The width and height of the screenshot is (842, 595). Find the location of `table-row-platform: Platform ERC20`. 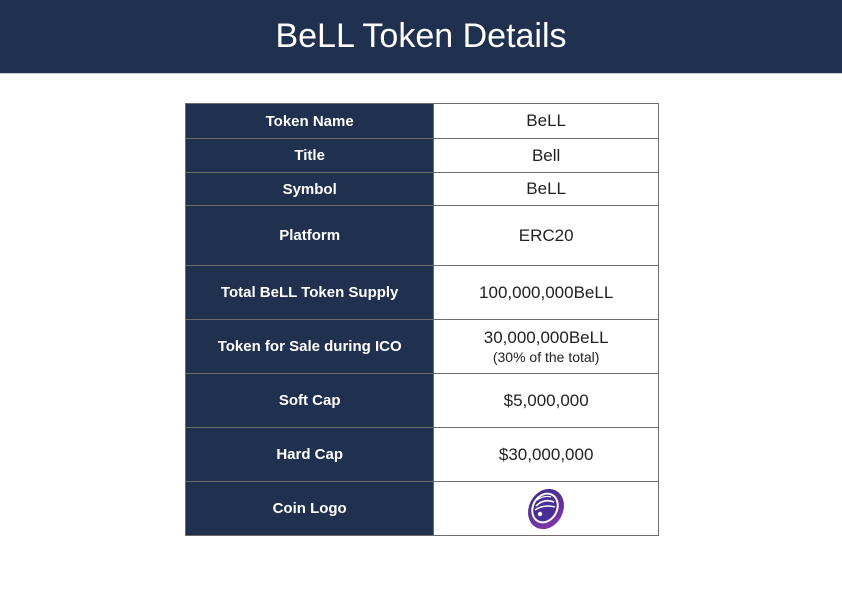

table-row-platform: Platform ERC20 is located at coordinates (421, 235).